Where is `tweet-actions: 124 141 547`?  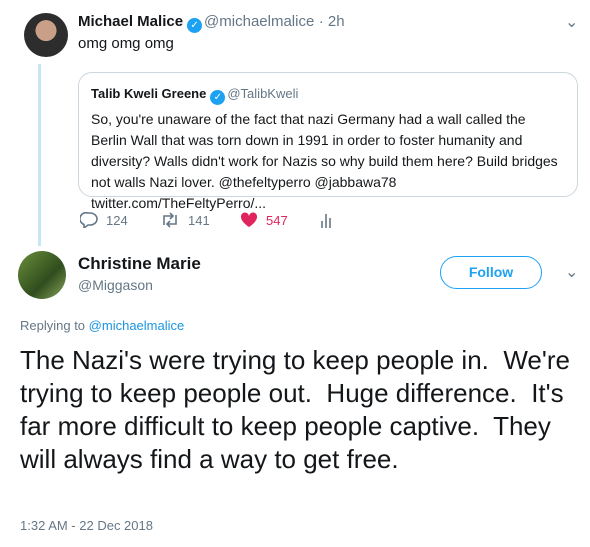
tweet-actions: 124 141 547 is located at coordinates (295, 222).